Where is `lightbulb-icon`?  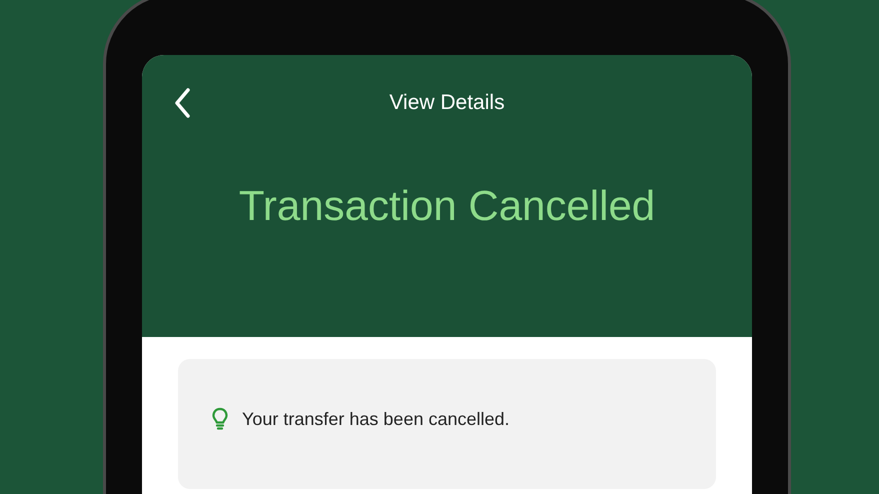 lightbulb-icon is located at coordinates (220, 419).